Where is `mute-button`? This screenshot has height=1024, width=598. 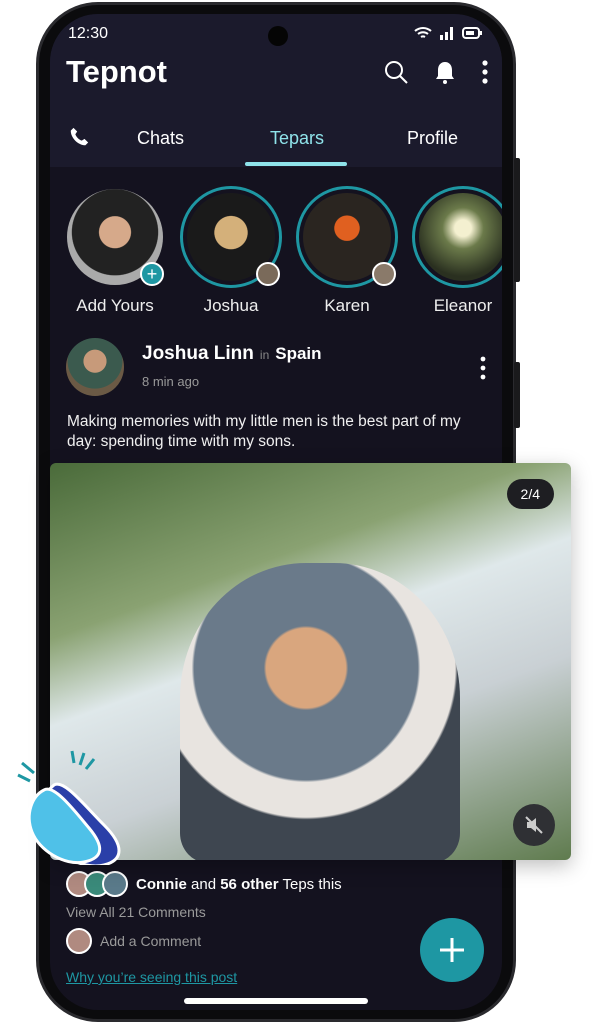
mute-button is located at coordinates (534, 825).